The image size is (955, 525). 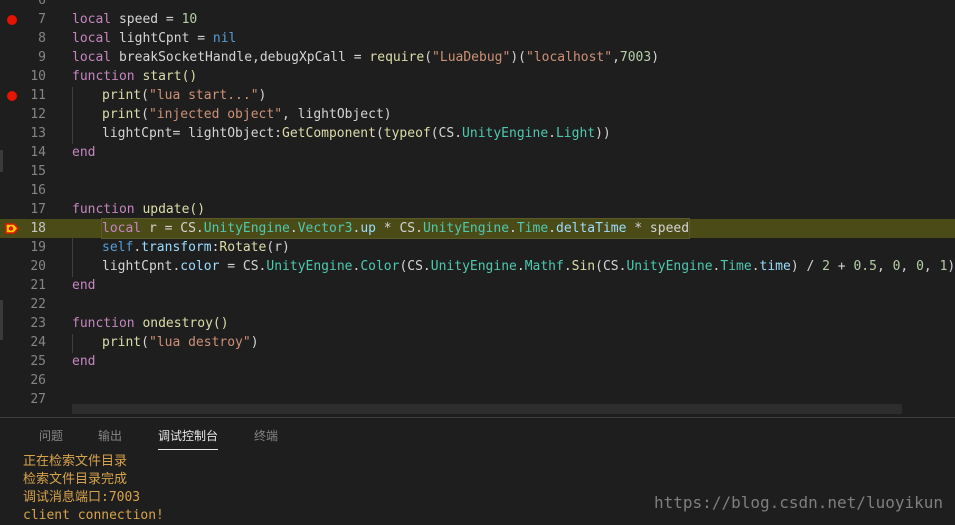 I want to click on line-number: 20, so click(x=38, y=266).